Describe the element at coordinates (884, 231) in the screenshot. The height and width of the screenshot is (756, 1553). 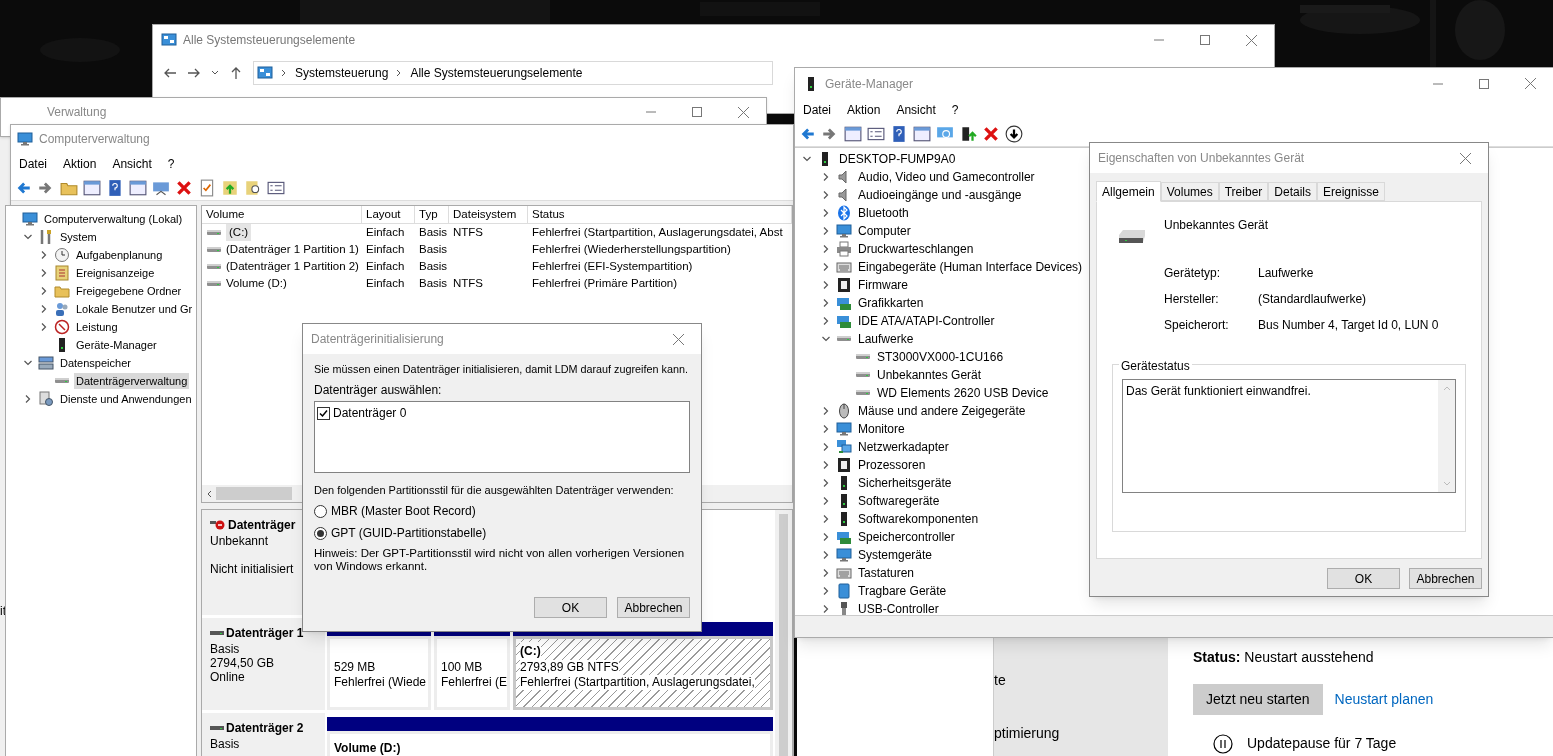
I see `tree-item: Computer` at that location.